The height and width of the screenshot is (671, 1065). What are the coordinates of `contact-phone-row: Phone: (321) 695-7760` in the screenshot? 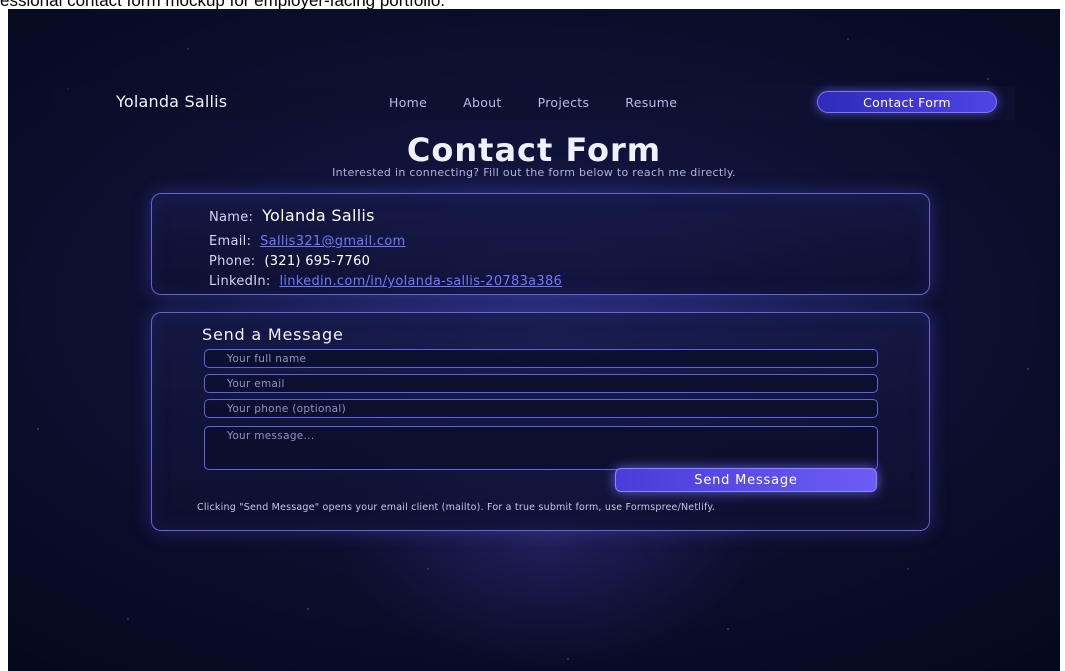 It's located at (289, 261).